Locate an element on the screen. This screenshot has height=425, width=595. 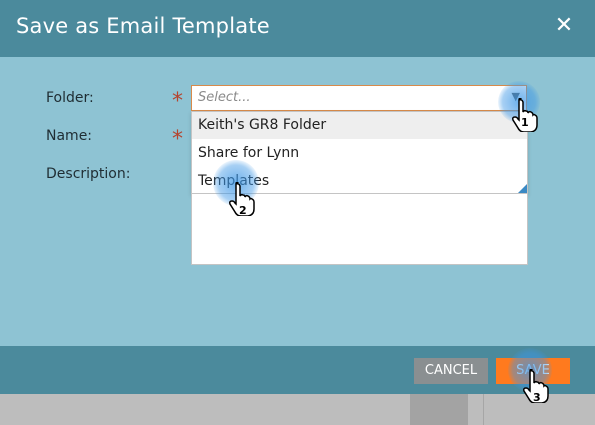
description-label: Description: is located at coordinates (88, 174).